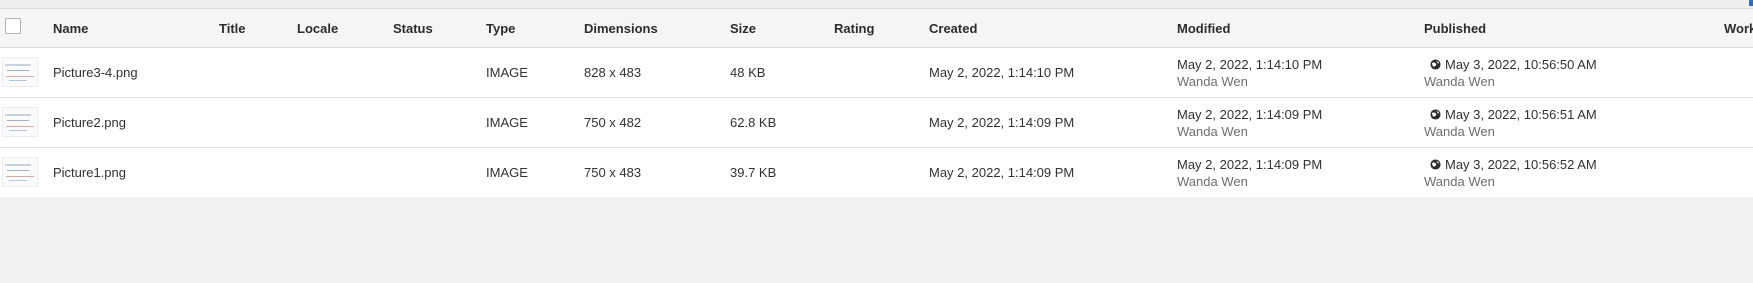 The width and height of the screenshot is (1753, 283). I want to click on asset-created: May 2, 2022, 1:14:10 PM, so click(1002, 72).